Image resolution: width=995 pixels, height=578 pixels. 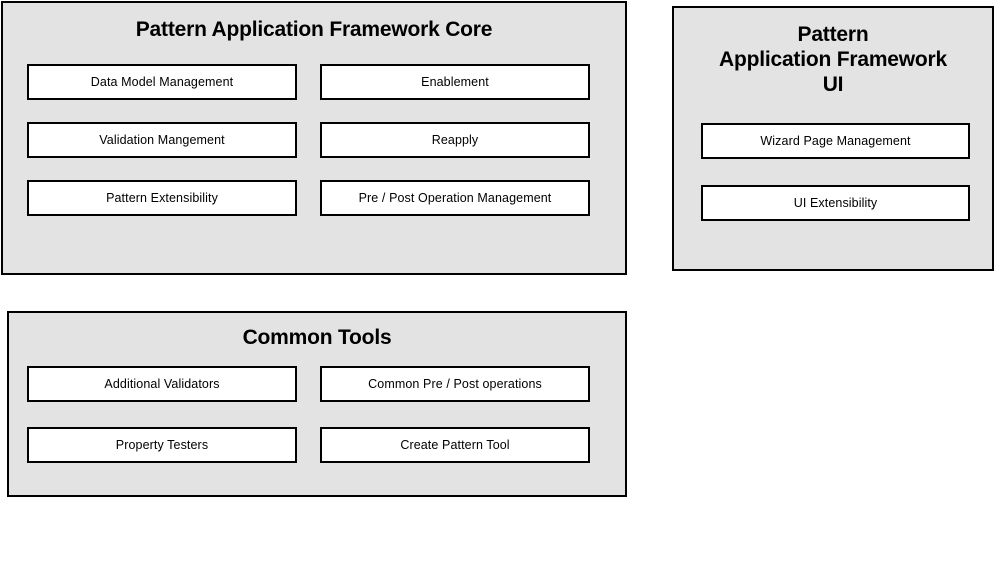 What do you see at coordinates (833, 34) in the screenshot?
I see `panel-ui-title-line-1: Pattern` at bounding box center [833, 34].